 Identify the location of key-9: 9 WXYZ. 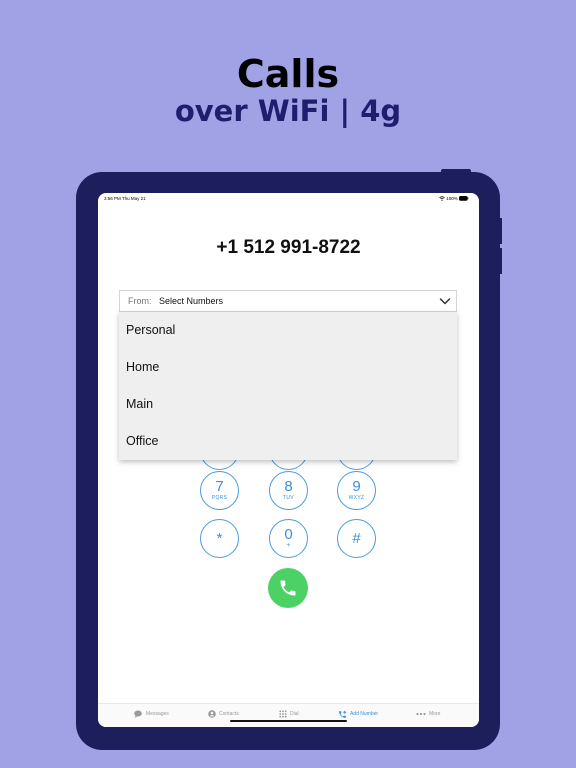
(356, 490).